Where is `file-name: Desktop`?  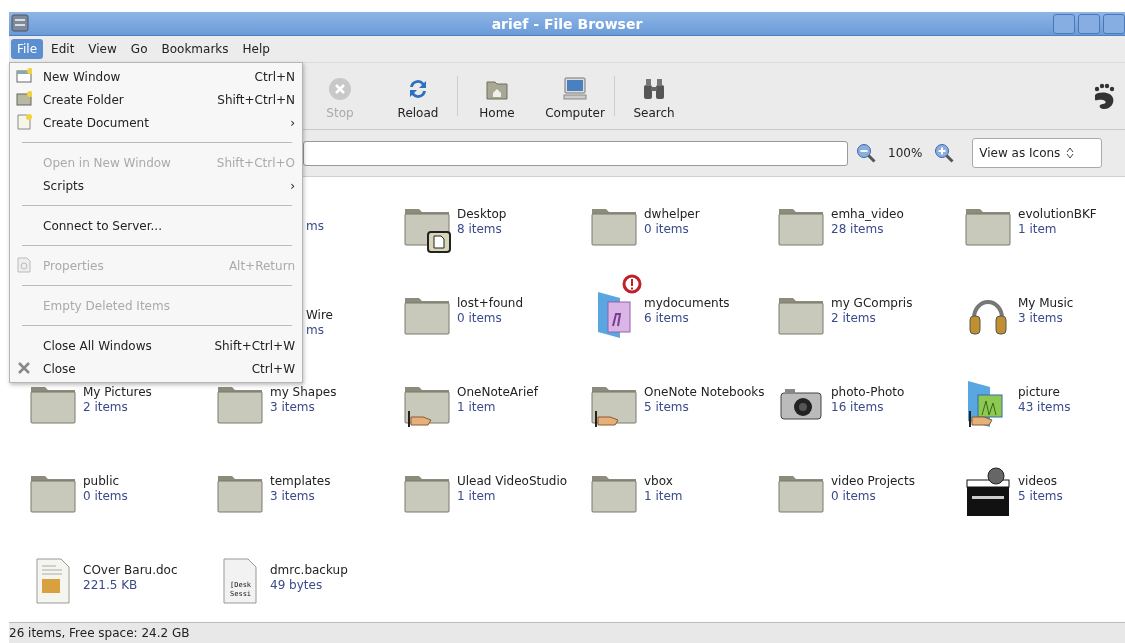 file-name: Desktop is located at coordinates (482, 214).